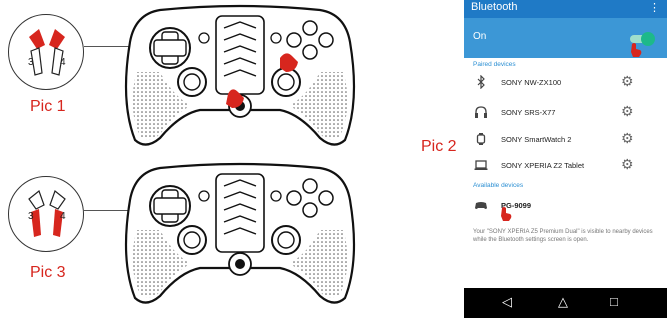 Image resolution: width=667 pixels, height=318 pixels. I want to click on navigation-bar: ◁ △ □, so click(565, 303).